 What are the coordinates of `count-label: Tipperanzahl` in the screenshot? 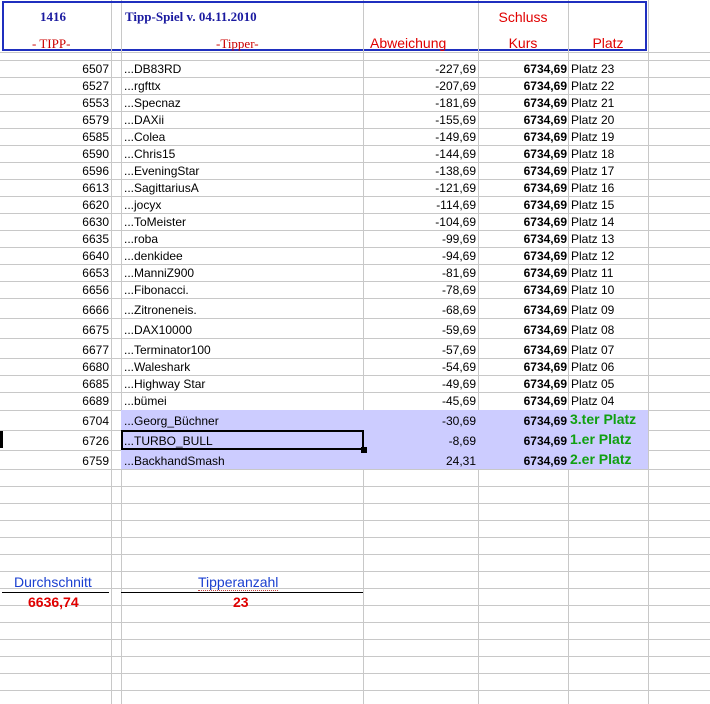 It's located at (238, 582).